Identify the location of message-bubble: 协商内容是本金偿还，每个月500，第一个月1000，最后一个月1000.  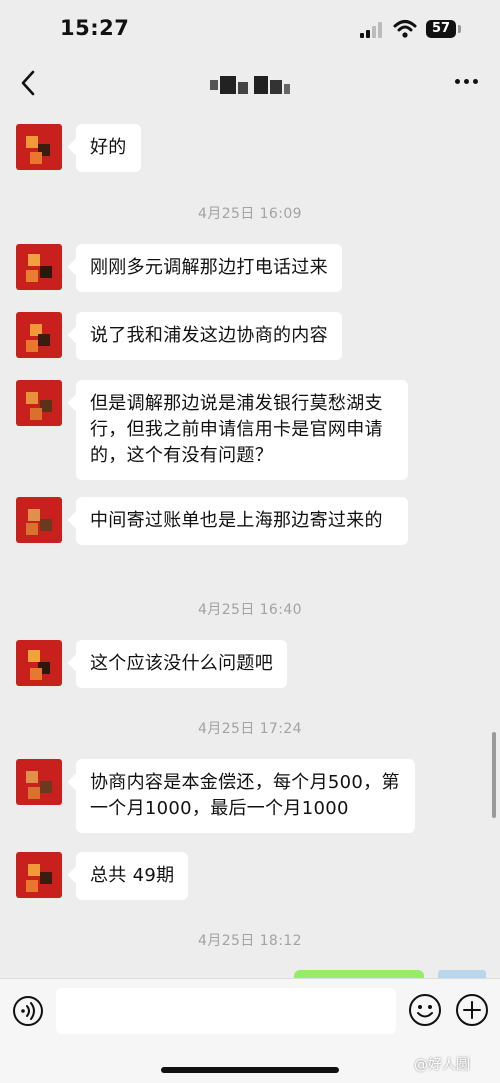
(245, 796).